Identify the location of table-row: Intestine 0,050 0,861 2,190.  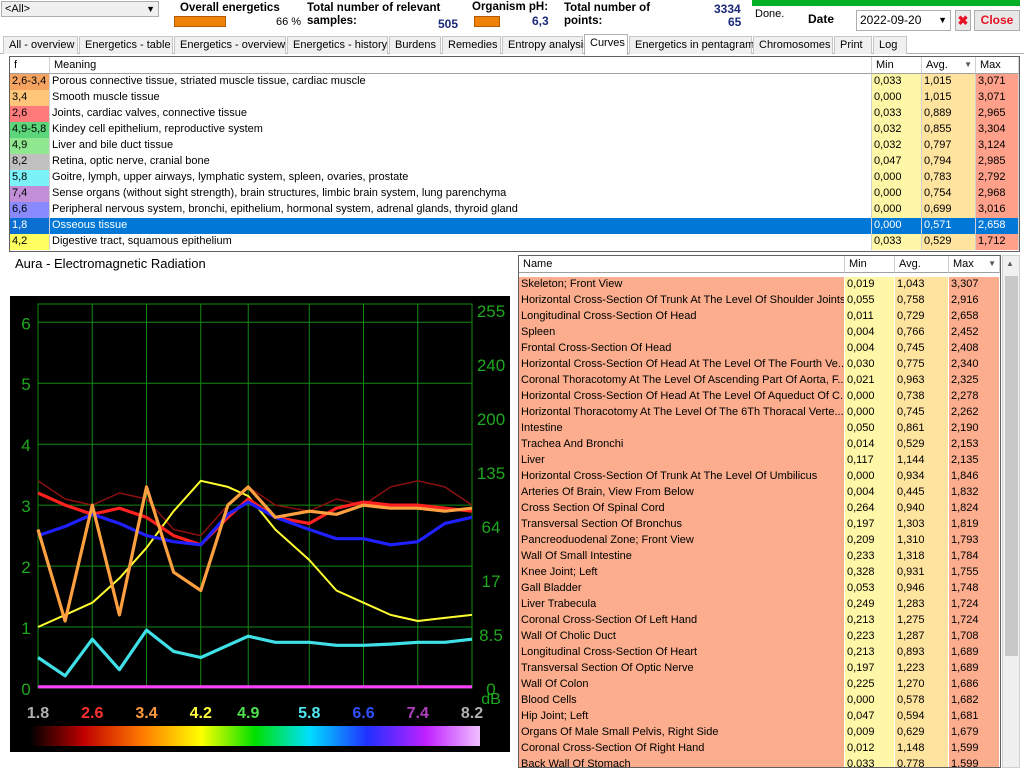
(759, 429).